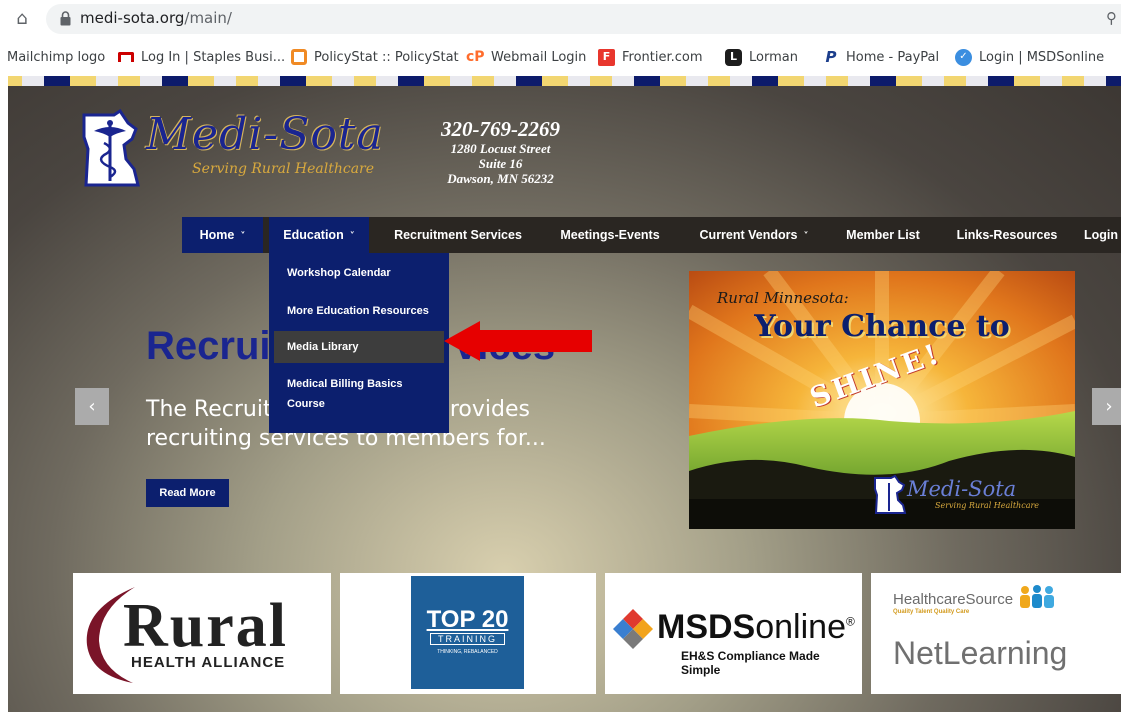  What do you see at coordinates (962, 489) in the screenshot?
I see `banner-logo-text: Medi-Sota` at bounding box center [962, 489].